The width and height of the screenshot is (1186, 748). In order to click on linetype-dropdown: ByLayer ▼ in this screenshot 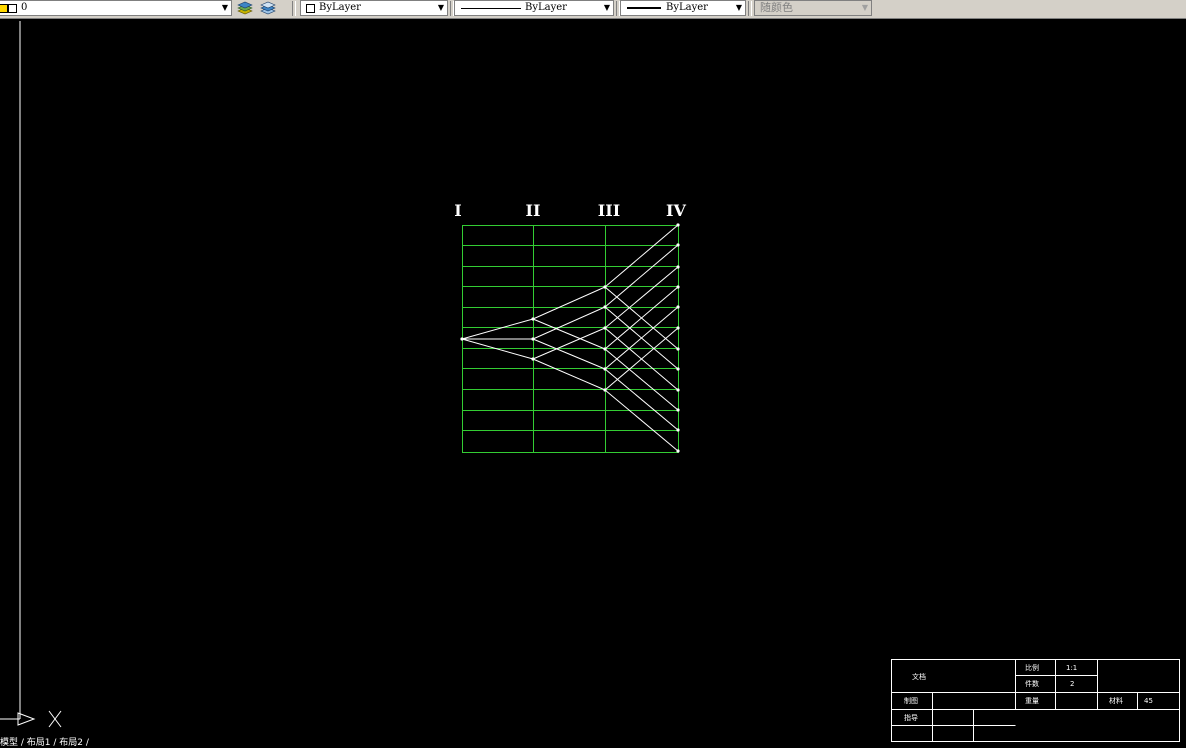, I will do `click(534, 8)`.